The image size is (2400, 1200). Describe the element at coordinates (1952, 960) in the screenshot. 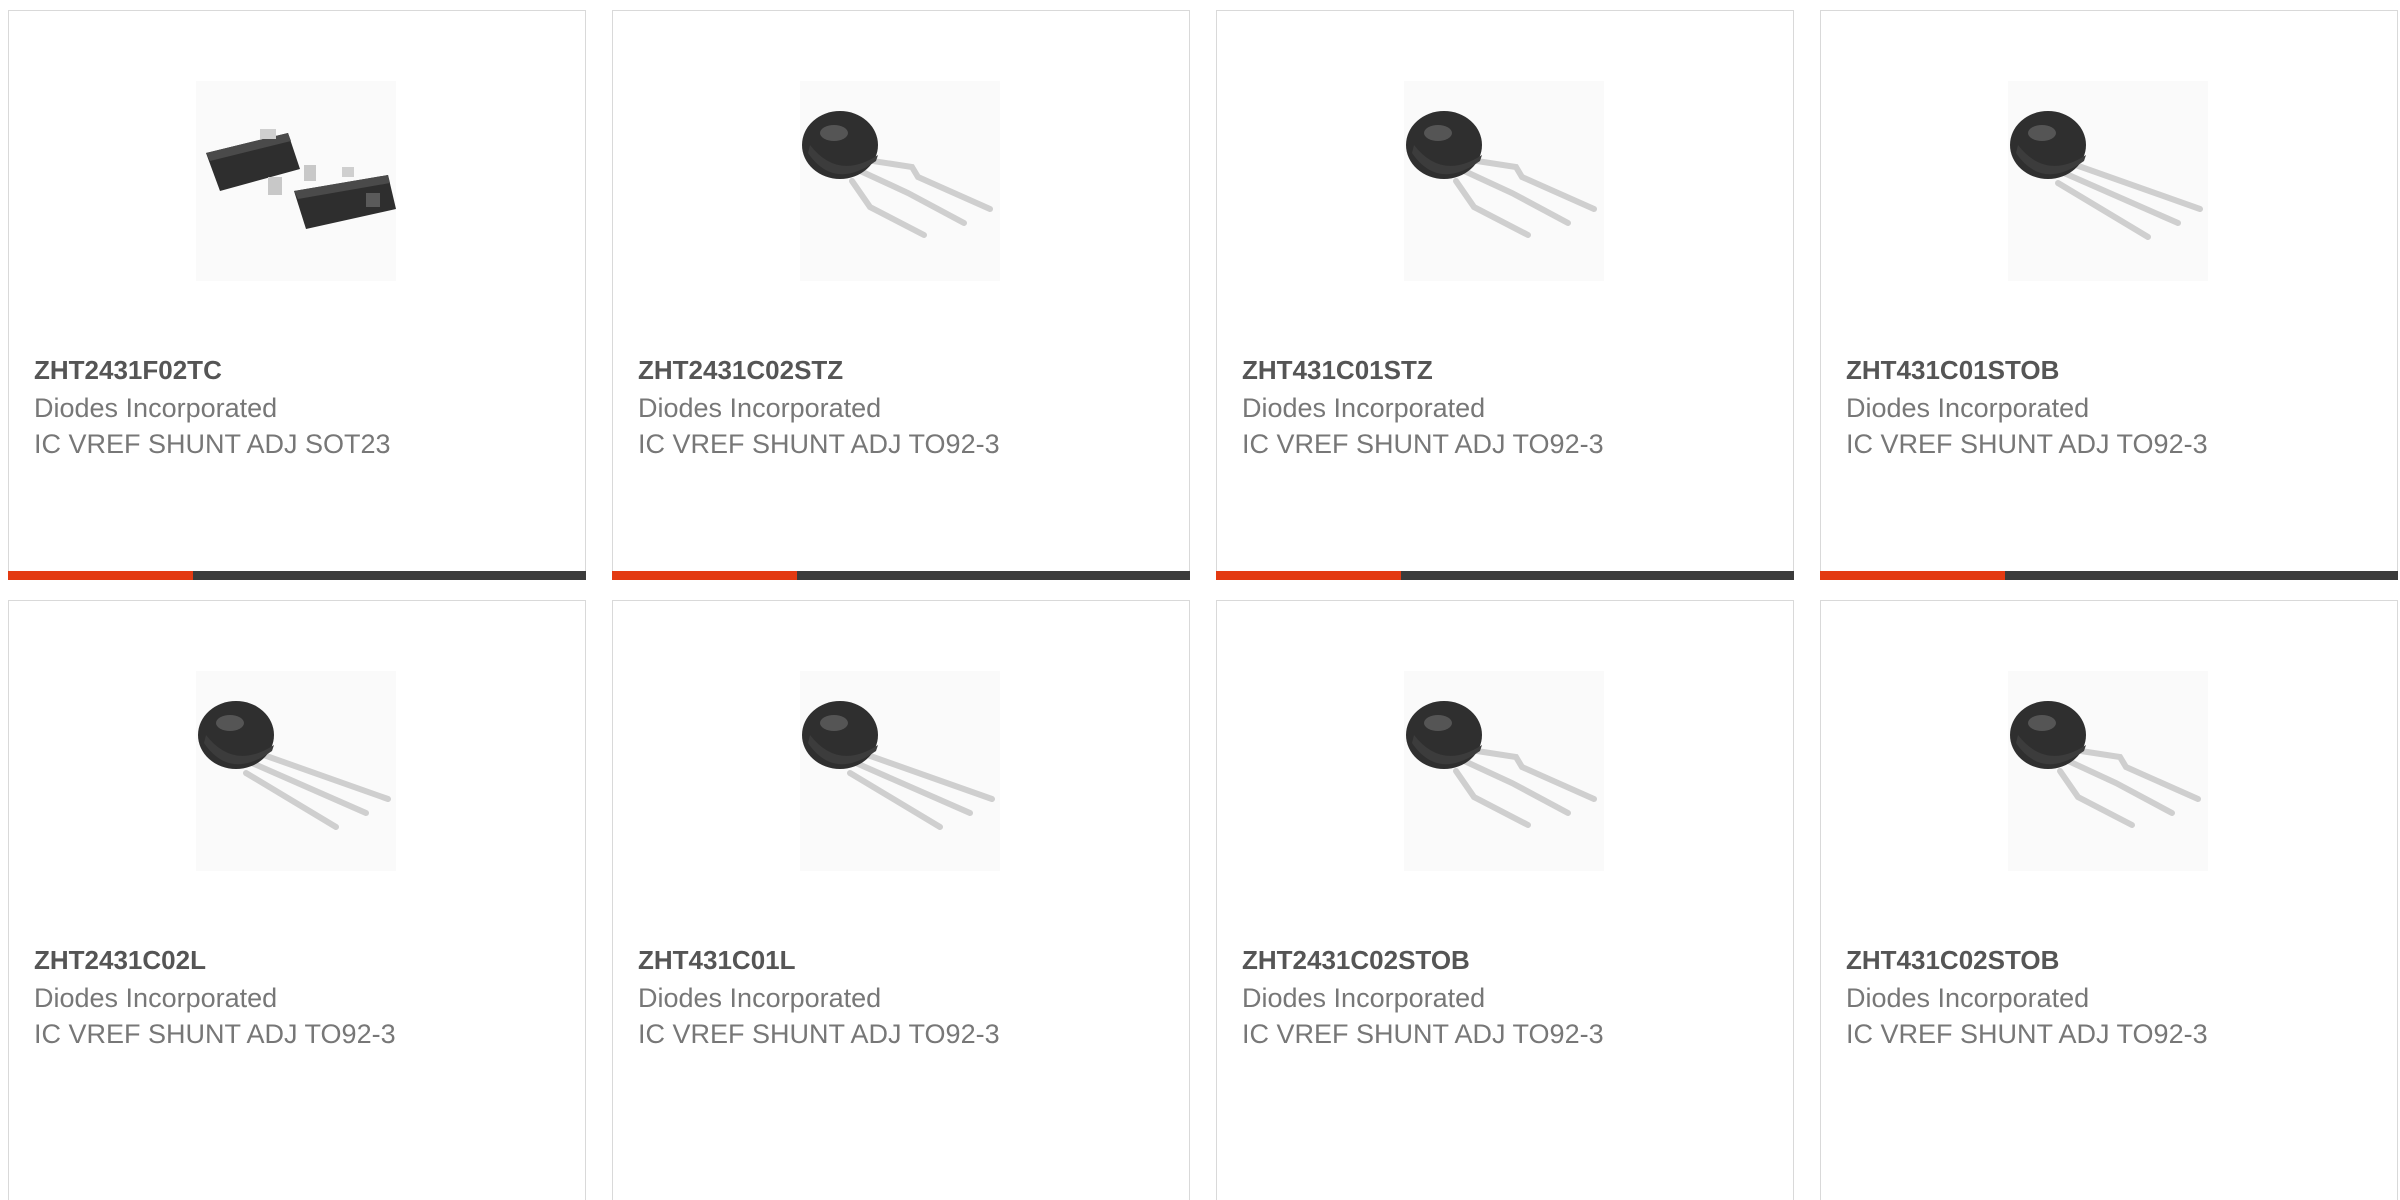

I see `part-number-link: ZHT431C02STOB` at that location.